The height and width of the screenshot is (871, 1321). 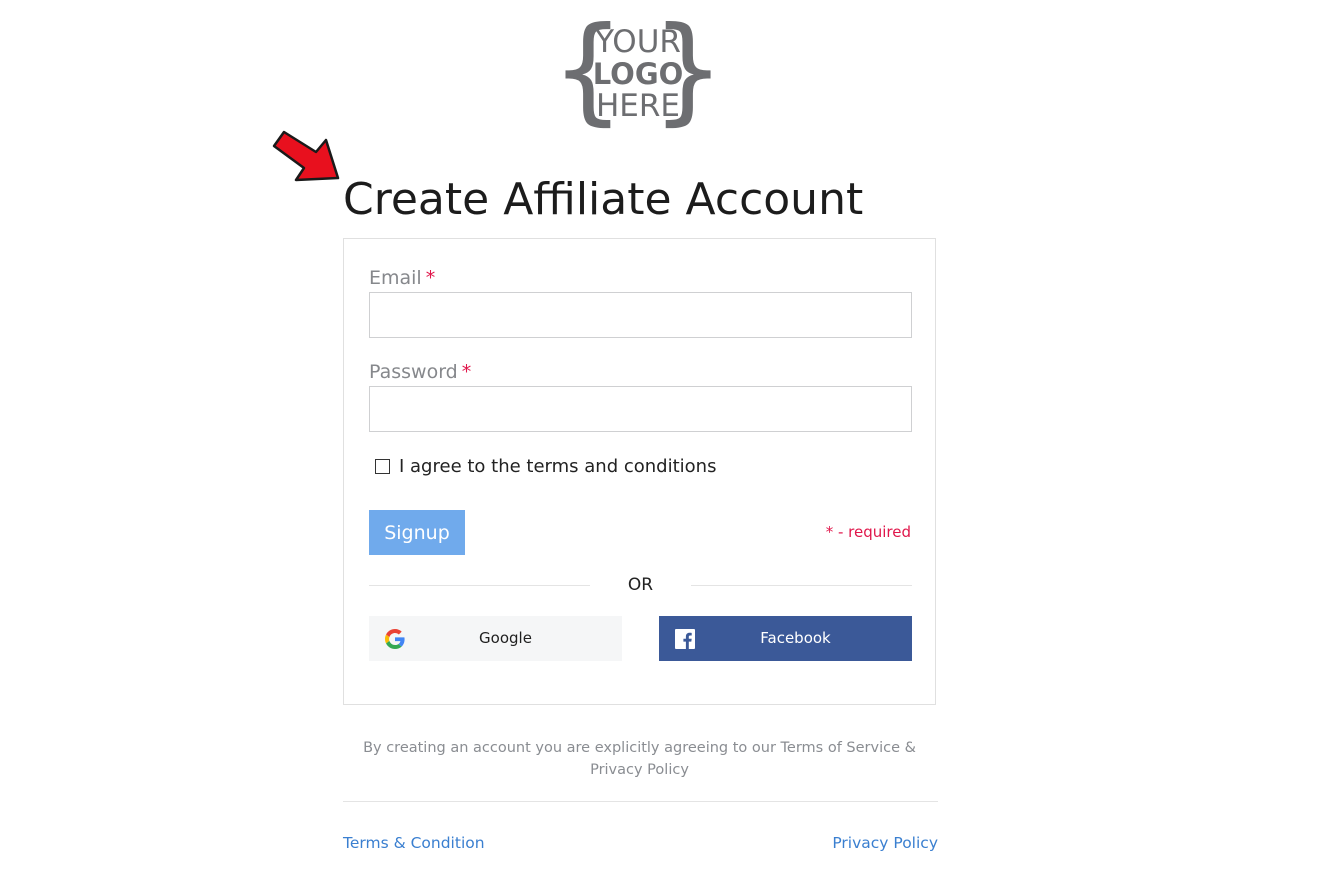 What do you see at coordinates (885, 843) in the screenshot?
I see `privacy-policy-link: Privacy Policy` at bounding box center [885, 843].